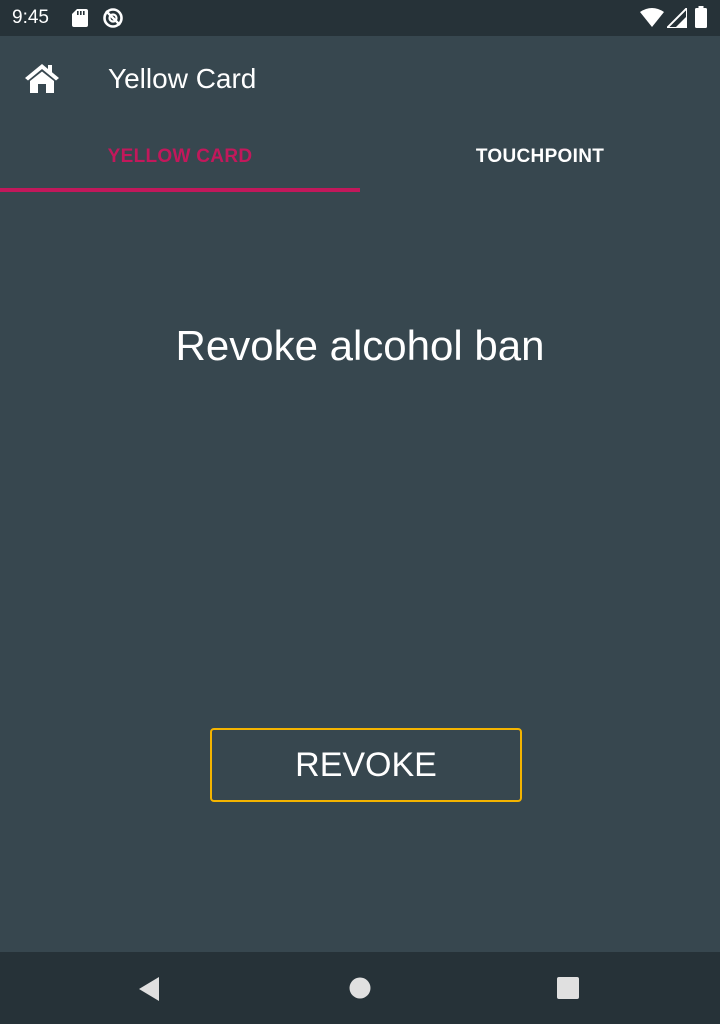  I want to click on back-icon, so click(149, 989).